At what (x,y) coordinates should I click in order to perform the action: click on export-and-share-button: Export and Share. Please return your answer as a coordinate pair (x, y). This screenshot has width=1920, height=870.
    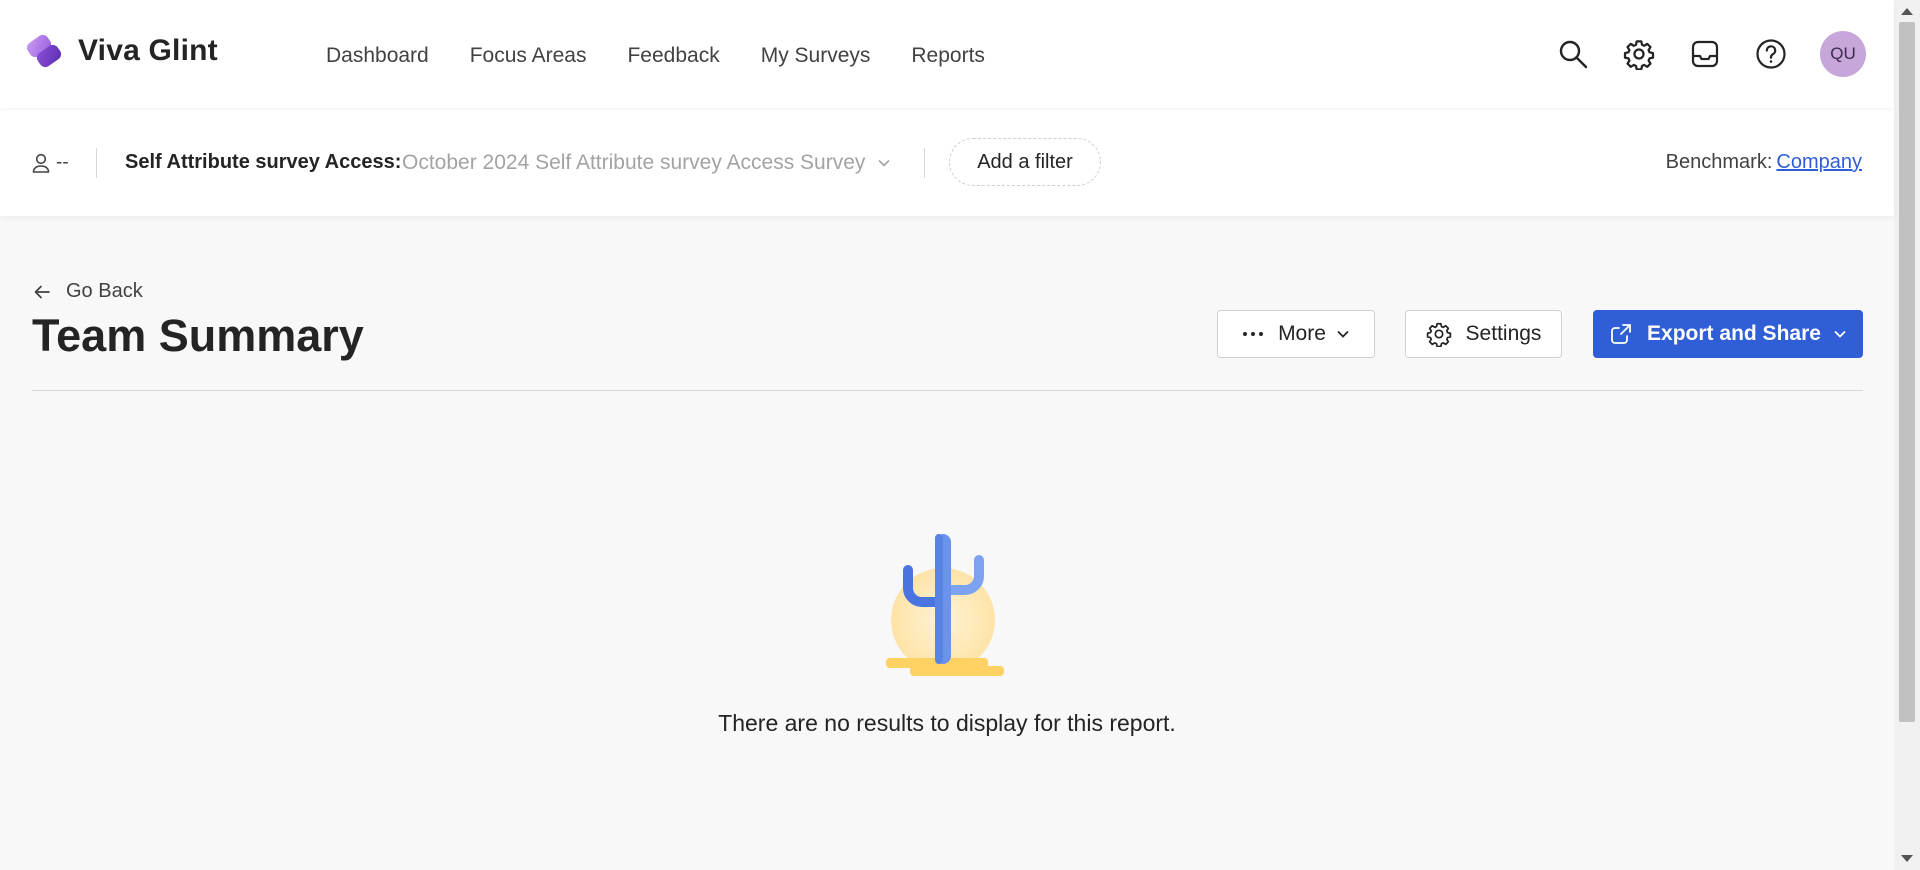
    Looking at the image, I should click on (1728, 334).